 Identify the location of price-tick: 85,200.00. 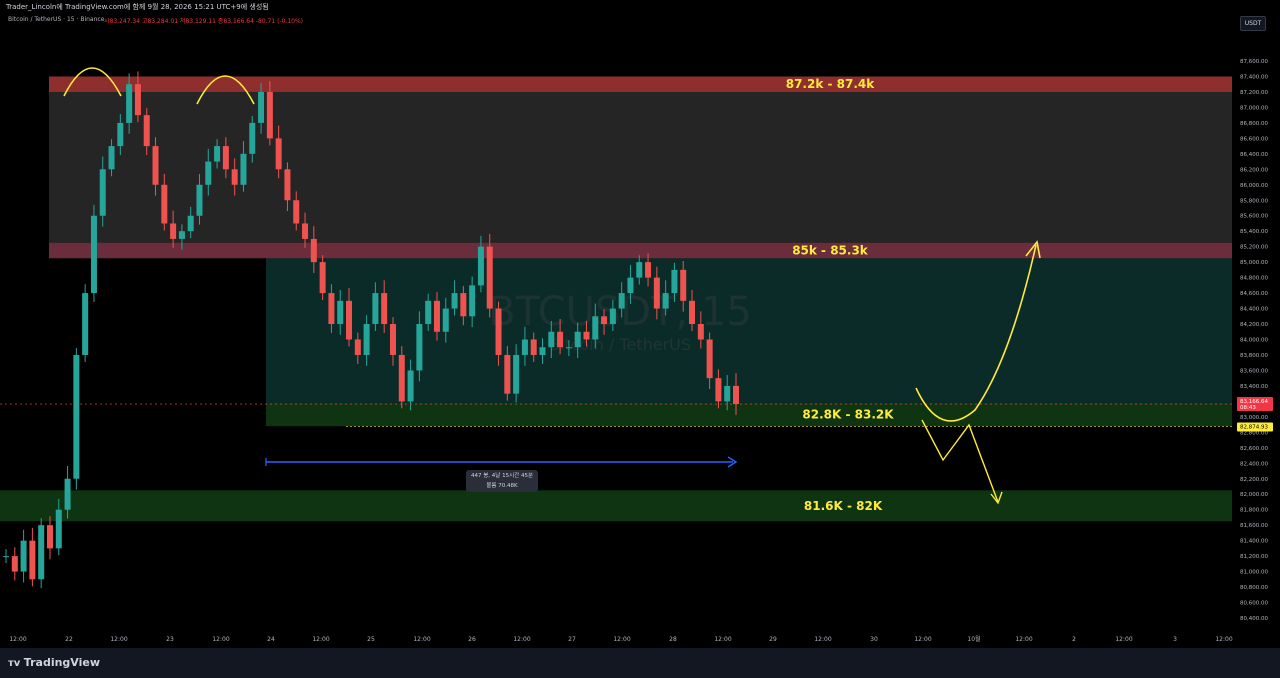
(1254, 248).